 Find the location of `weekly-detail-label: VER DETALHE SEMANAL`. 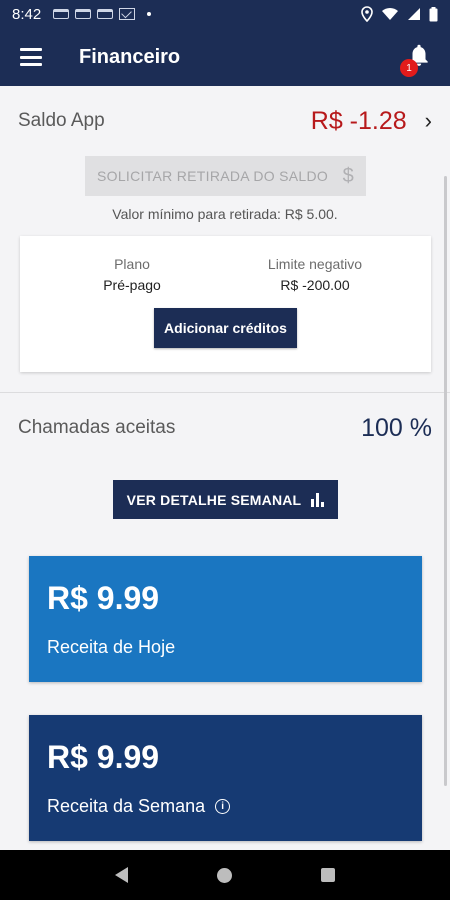

weekly-detail-label: VER DETALHE SEMANAL is located at coordinates (214, 499).